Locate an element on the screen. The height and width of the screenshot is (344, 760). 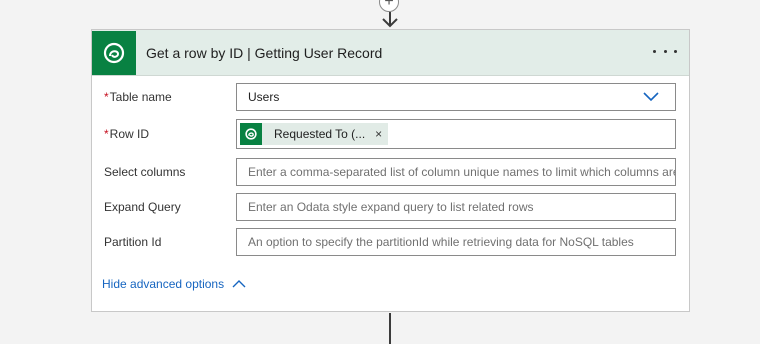
row-id-input: Requested To (... × is located at coordinates (456, 134).